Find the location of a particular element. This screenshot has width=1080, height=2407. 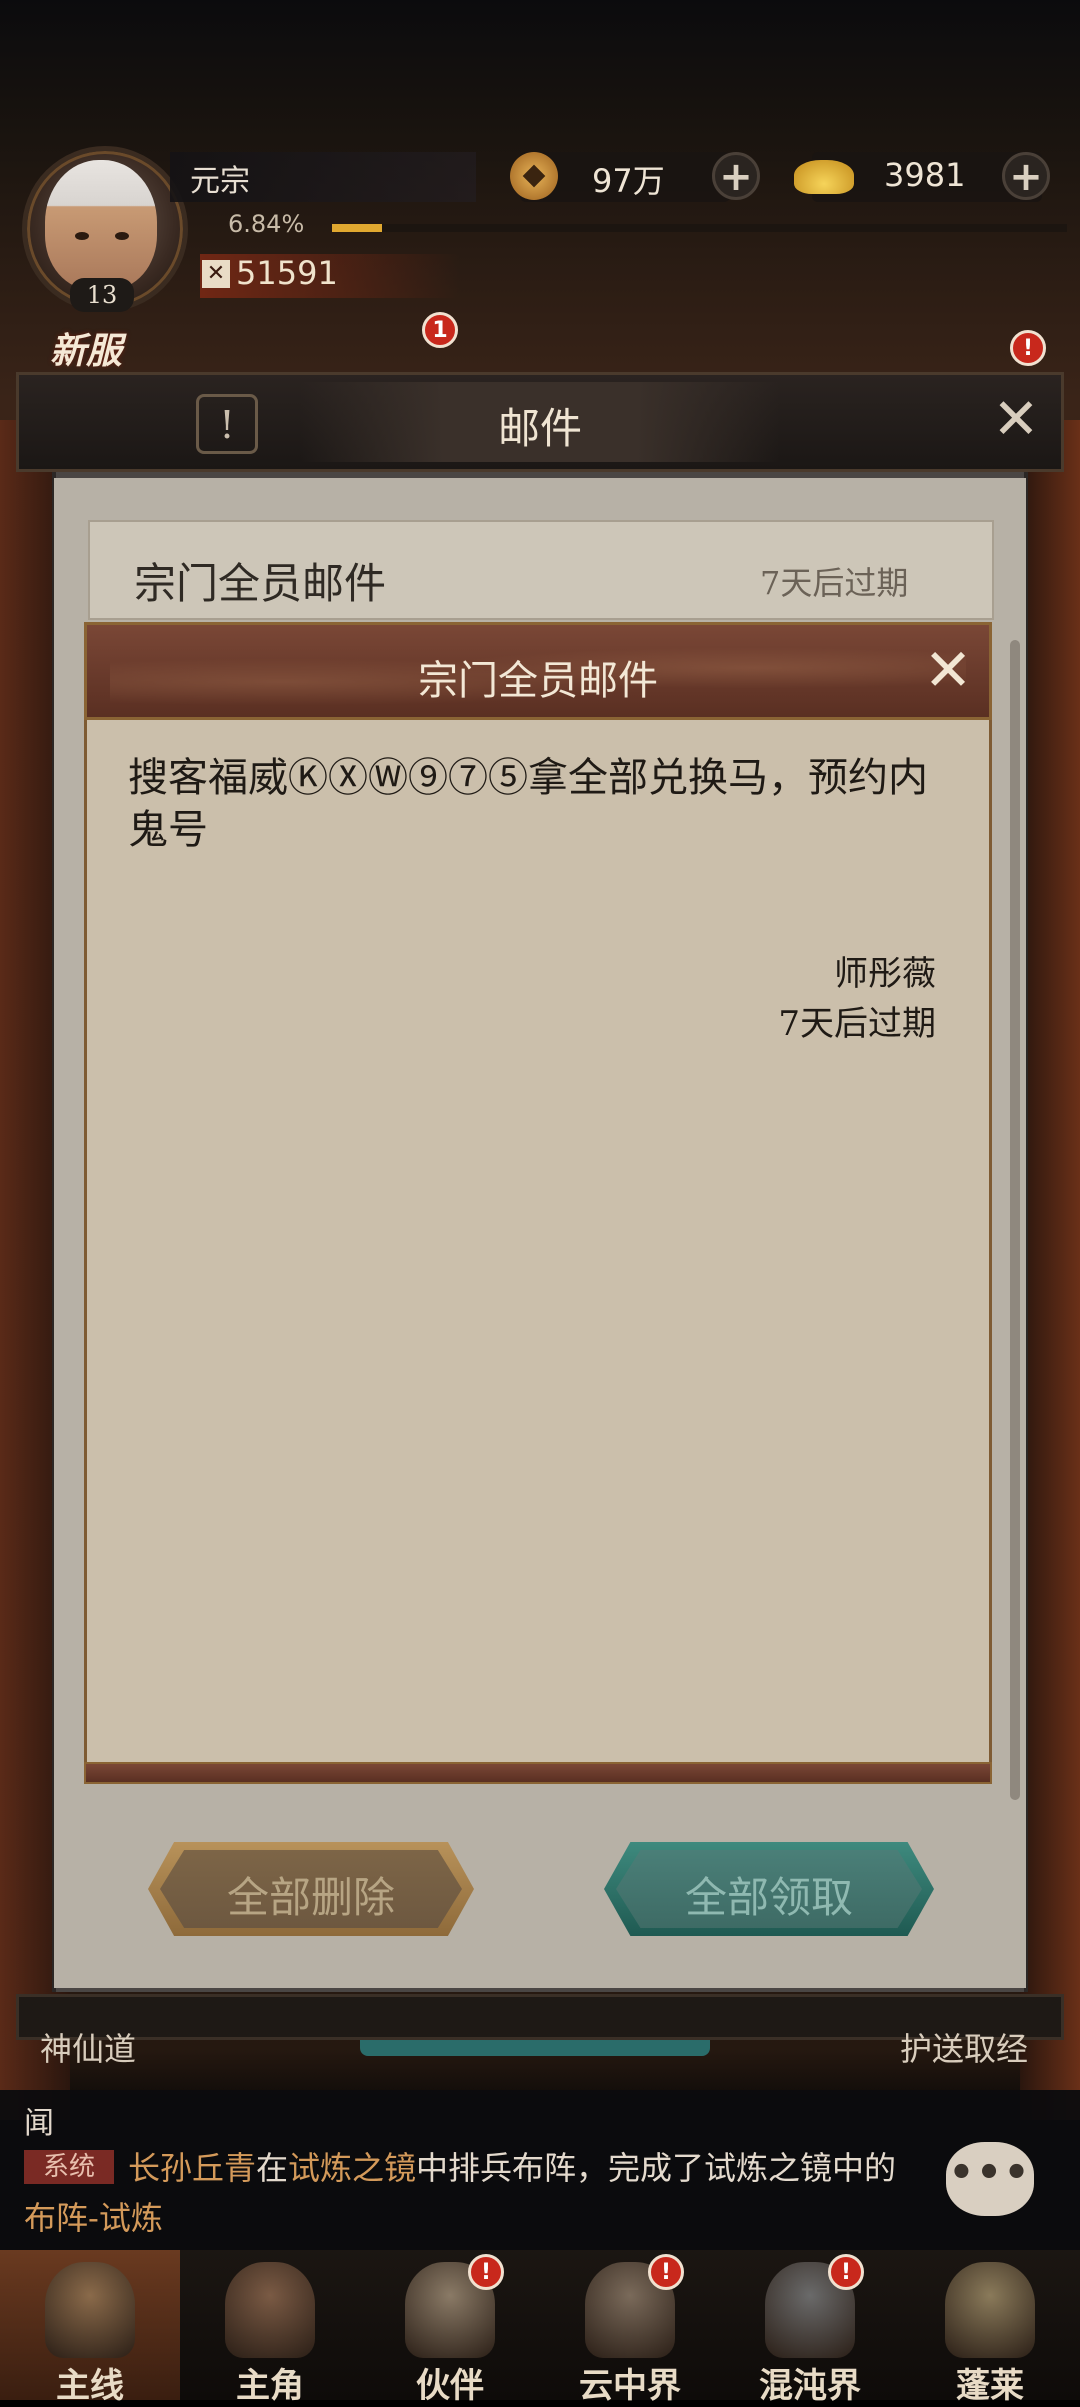

event-notification-badge: 1 is located at coordinates (440, 330).